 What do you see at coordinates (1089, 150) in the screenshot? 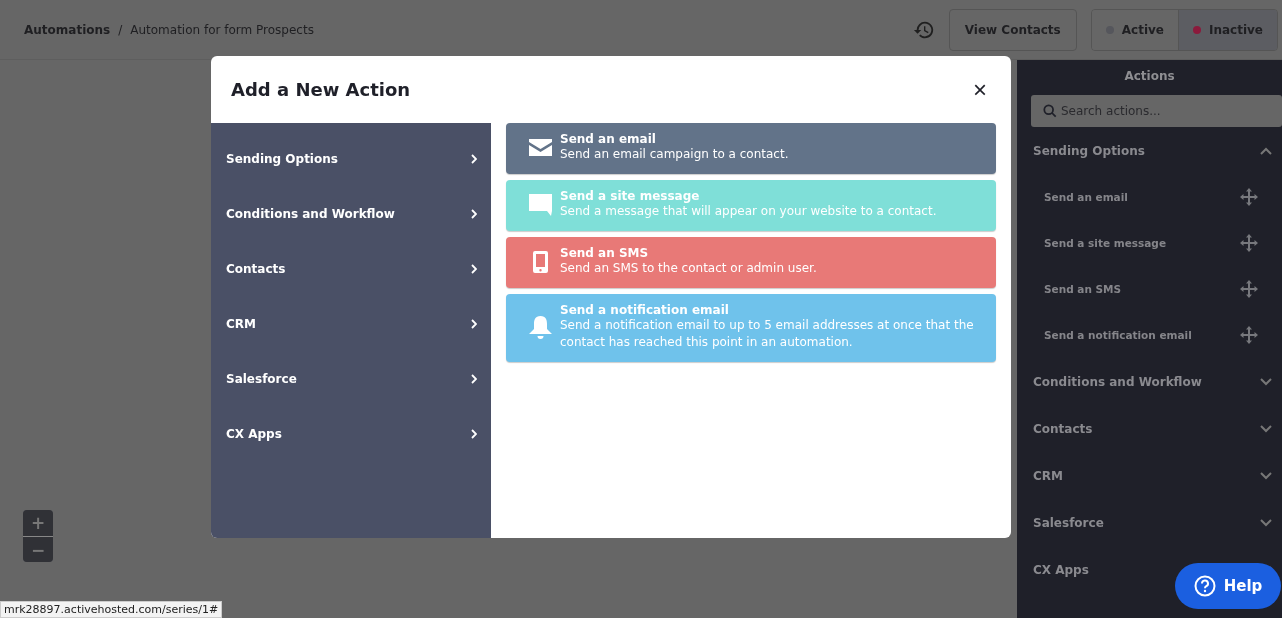
I see `sidebar-section: Sending Options` at bounding box center [1089, 150].